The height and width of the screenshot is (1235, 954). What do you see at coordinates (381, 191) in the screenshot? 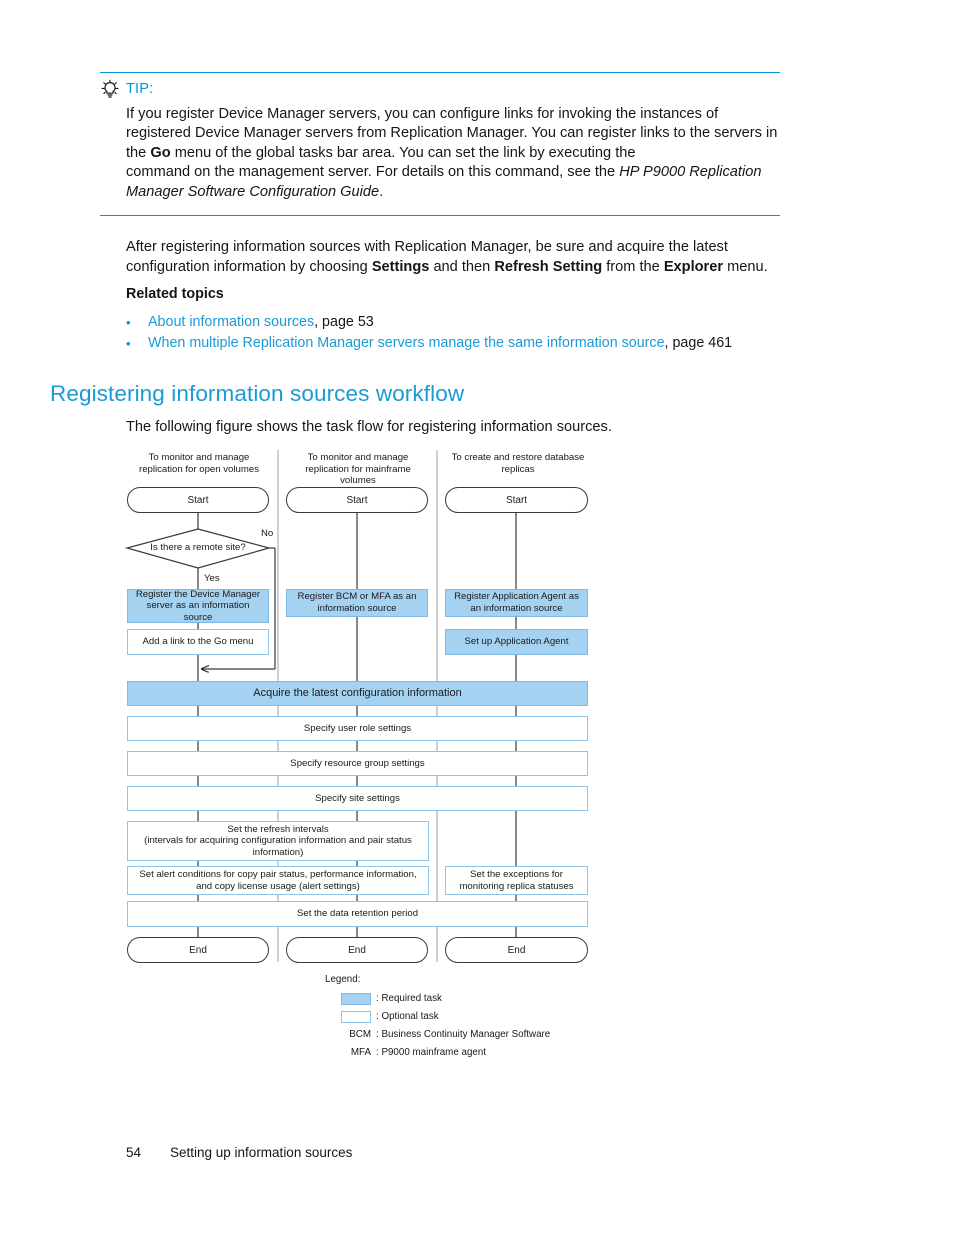
I see `tip-line-5-end: .` at bounding box center [381, 191].